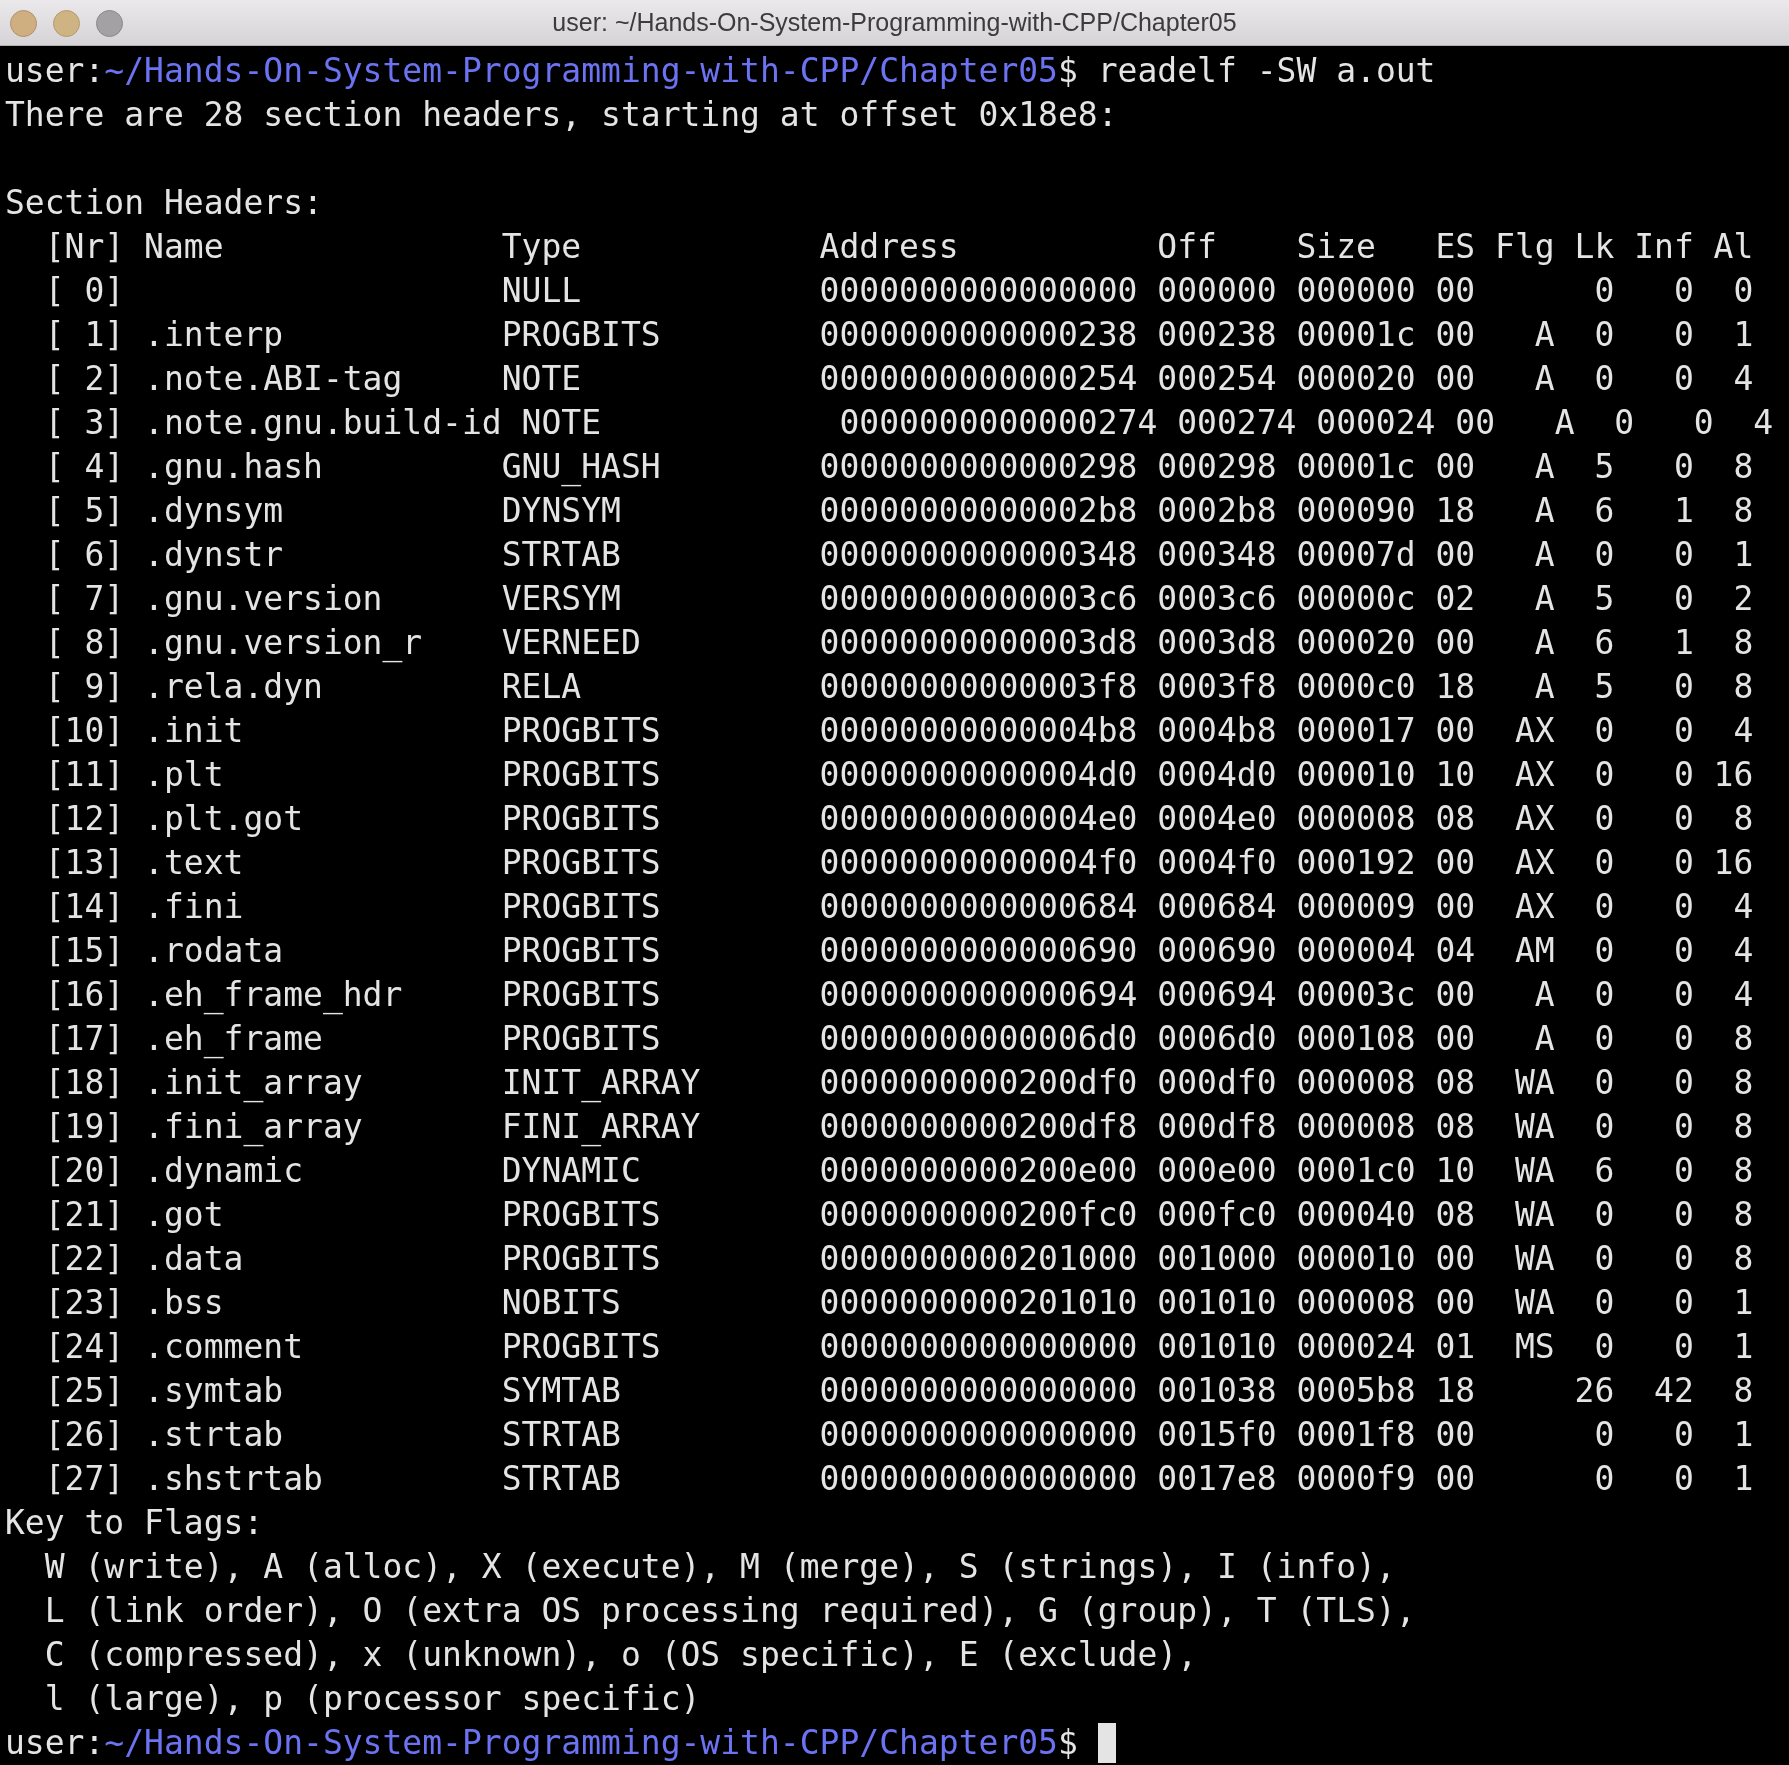  What do you see at coordinates (66, 23) in the screenshot?
I see `minimize-icon` at bounding box center [66, 23].